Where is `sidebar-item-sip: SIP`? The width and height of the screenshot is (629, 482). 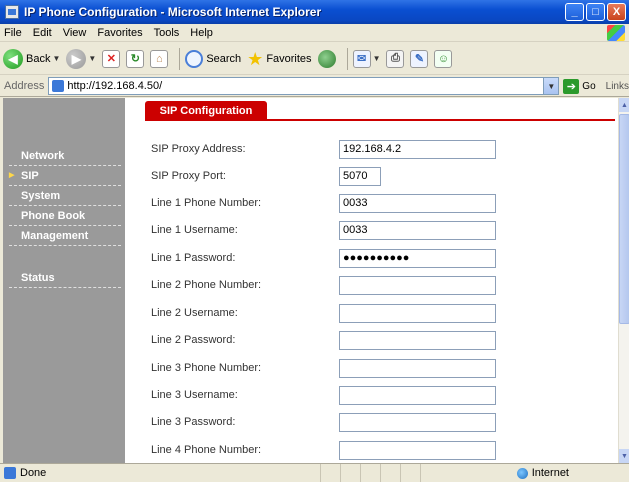 sidebar-item-sip: SIP is located at coordinates (65, 176).